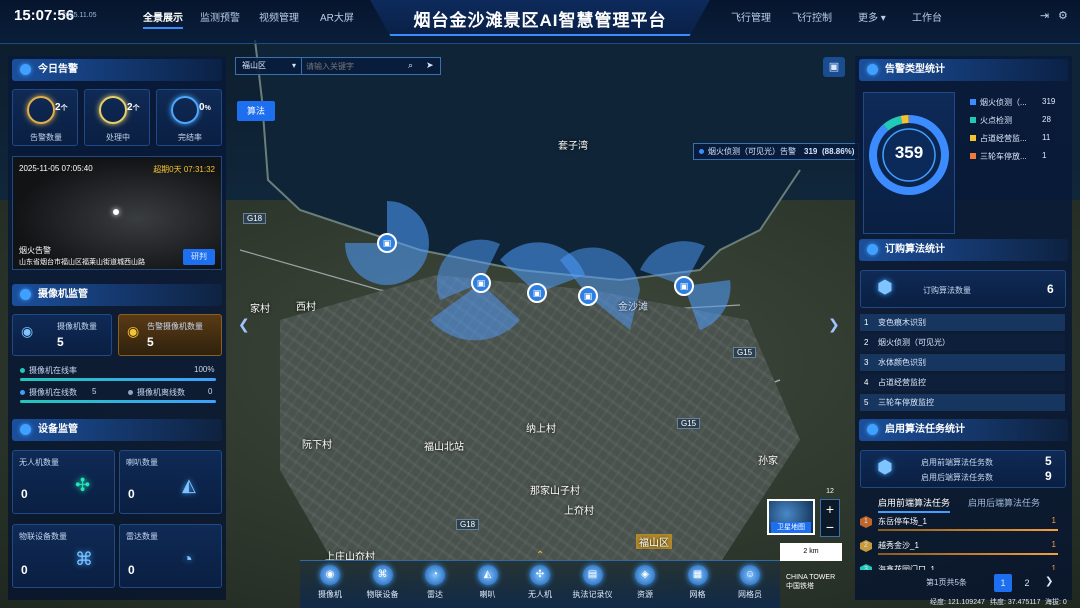  What do you see at coordinates (830, 527) in the screenshot?
I see `zoom-out-button: −` at bounding box center [830, 527].